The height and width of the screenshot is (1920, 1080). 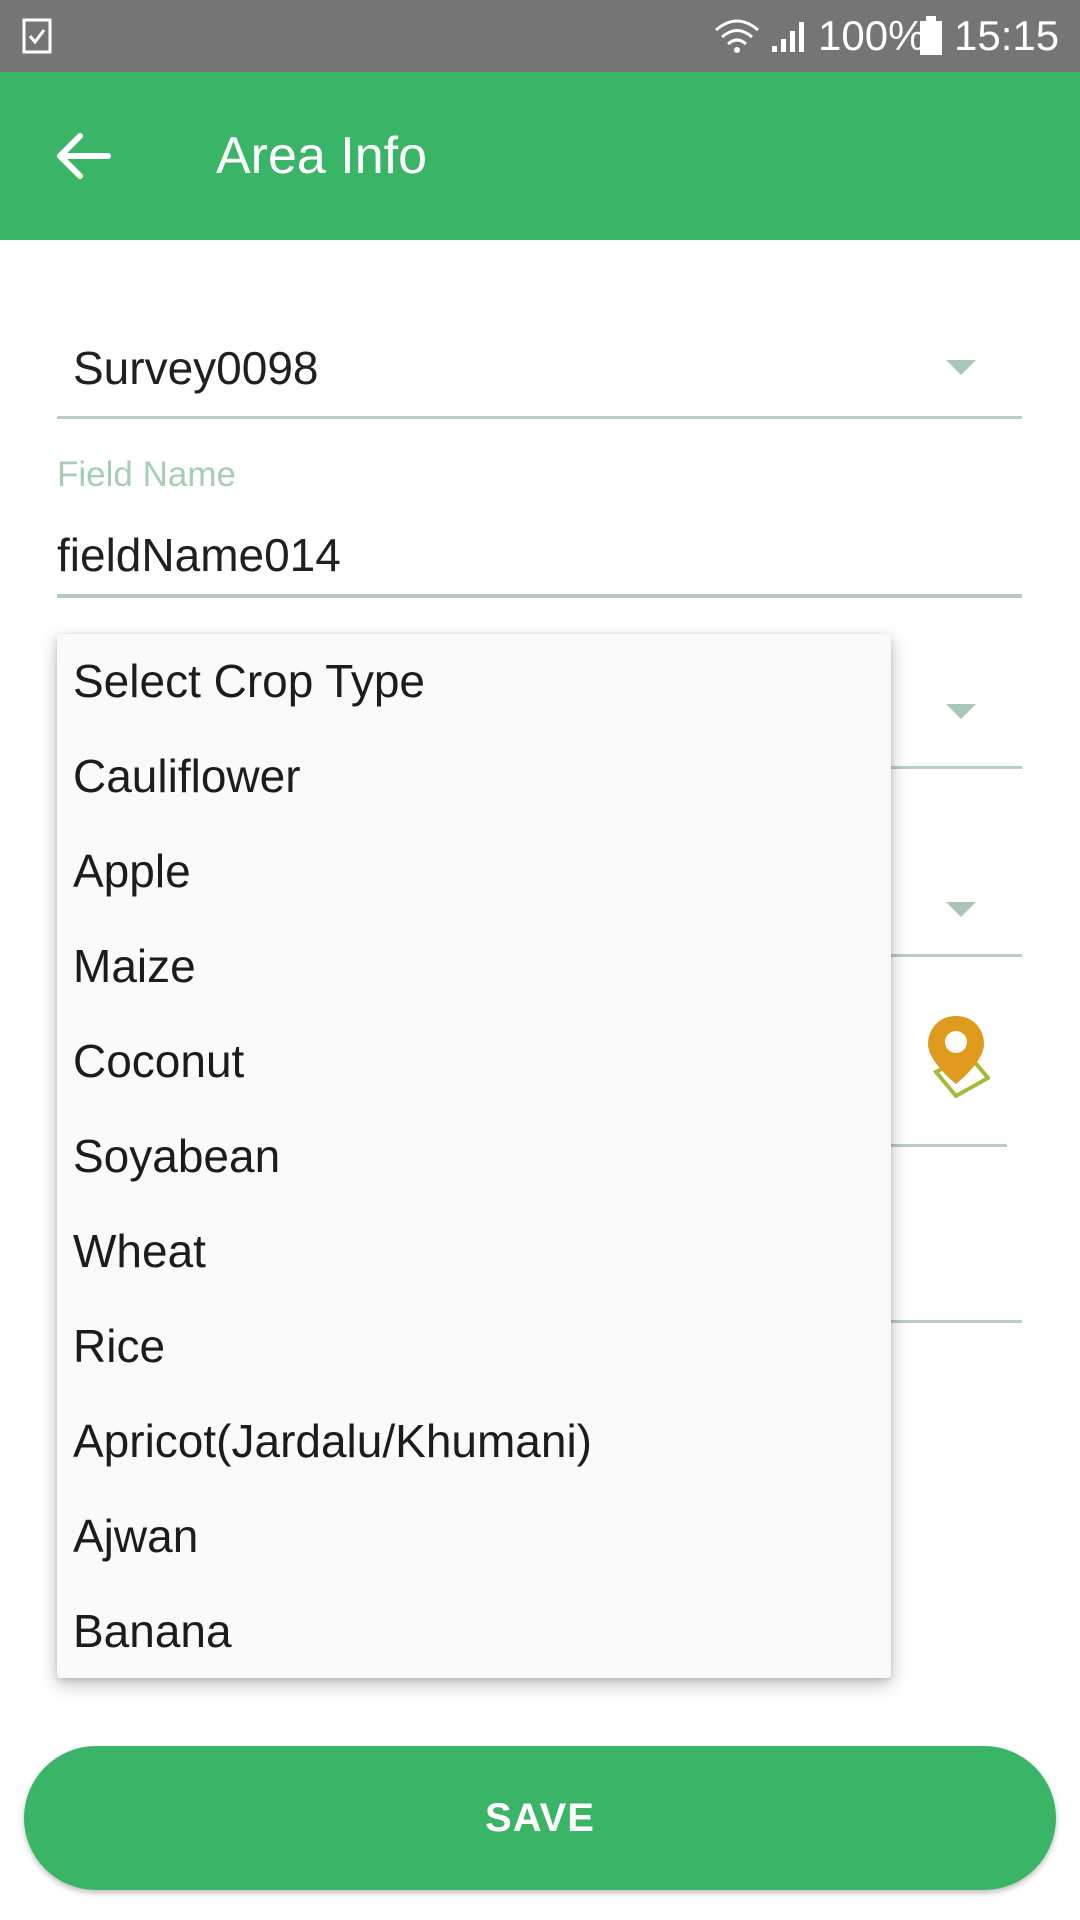 What do you see at coordinates (474, 1251) in the screenshot?
I see `dropdown-option: Wheat` at bounding box center [474, 1251].